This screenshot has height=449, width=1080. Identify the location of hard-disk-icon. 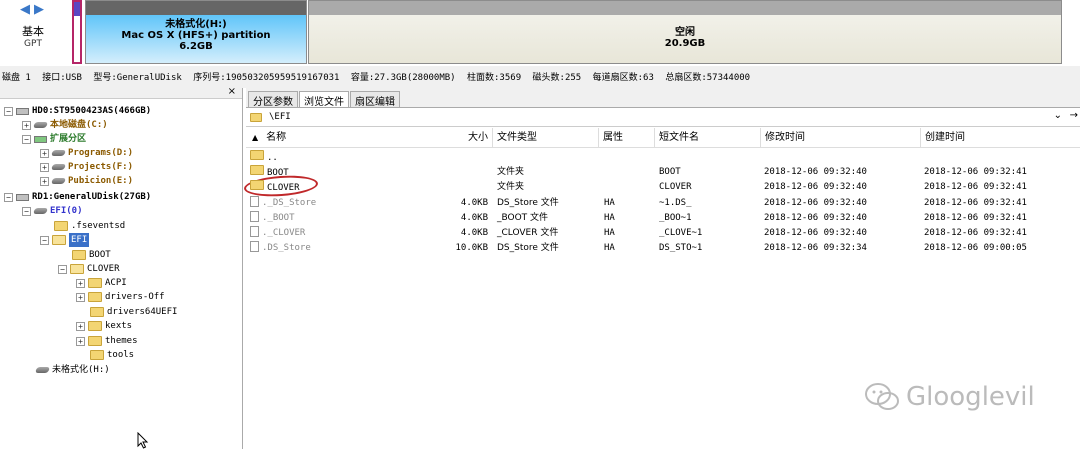
(22, 111).